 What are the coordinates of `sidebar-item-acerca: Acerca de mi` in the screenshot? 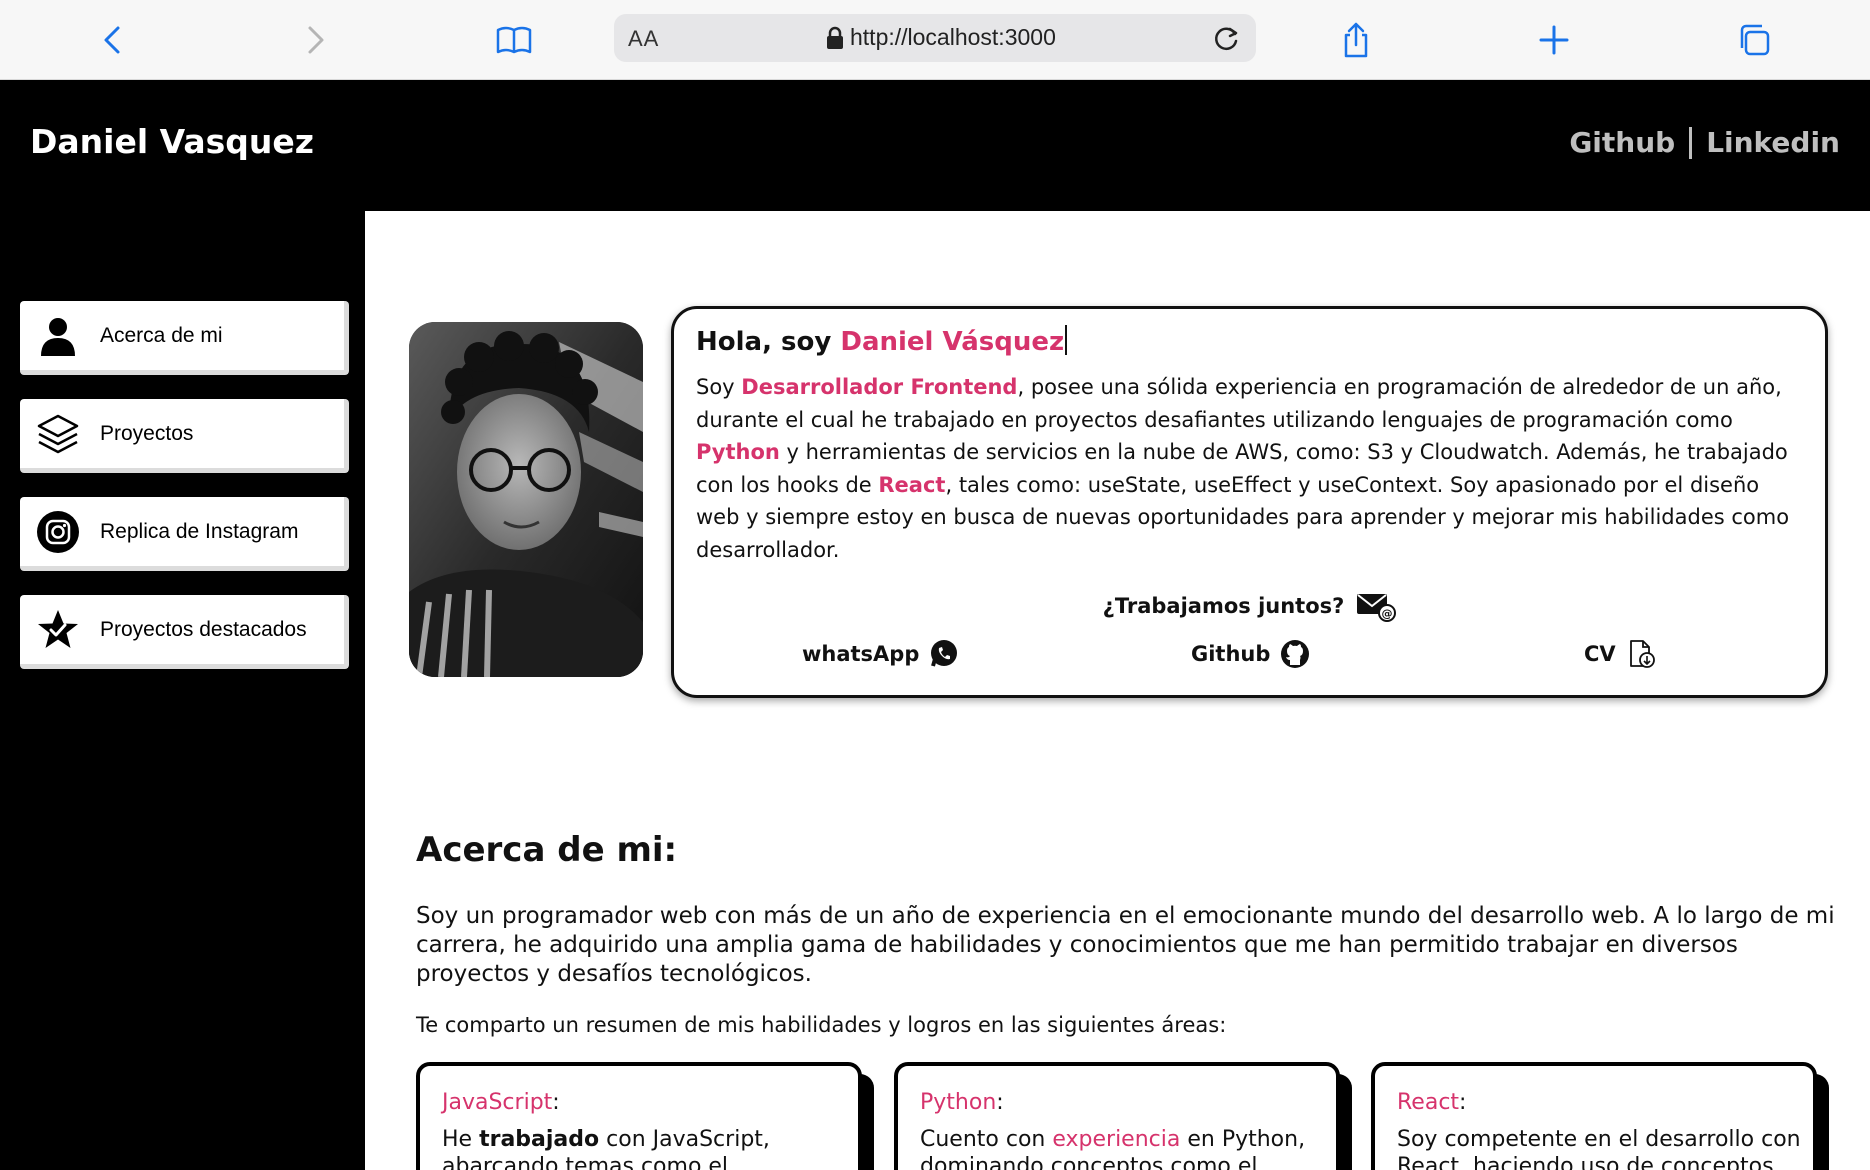 It's located at (184, 338).